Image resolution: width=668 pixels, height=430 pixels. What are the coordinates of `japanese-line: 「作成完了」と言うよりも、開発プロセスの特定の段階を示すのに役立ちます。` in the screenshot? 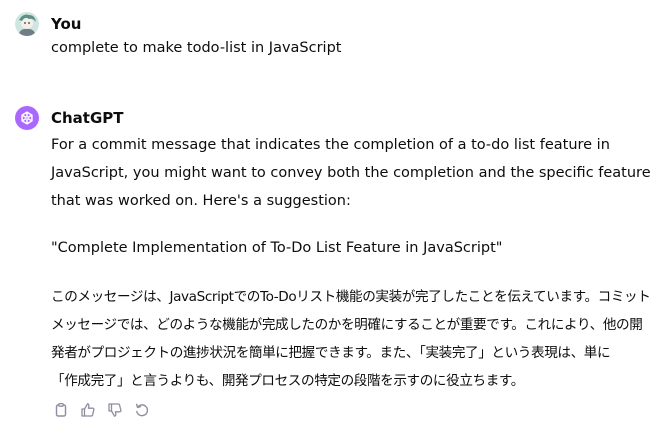 It's located at (287, 381).